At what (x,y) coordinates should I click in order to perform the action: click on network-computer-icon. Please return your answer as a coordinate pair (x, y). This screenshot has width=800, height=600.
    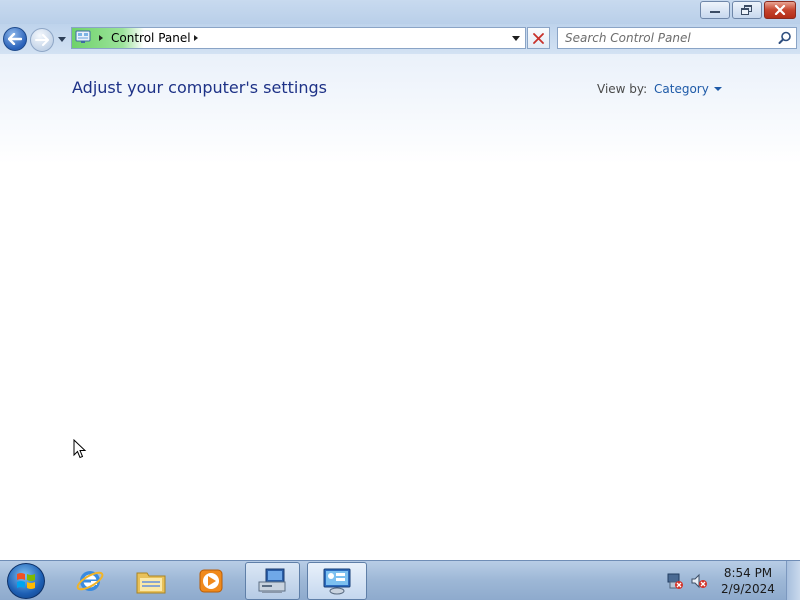
    Looking at the image, I should click on (271, 580).